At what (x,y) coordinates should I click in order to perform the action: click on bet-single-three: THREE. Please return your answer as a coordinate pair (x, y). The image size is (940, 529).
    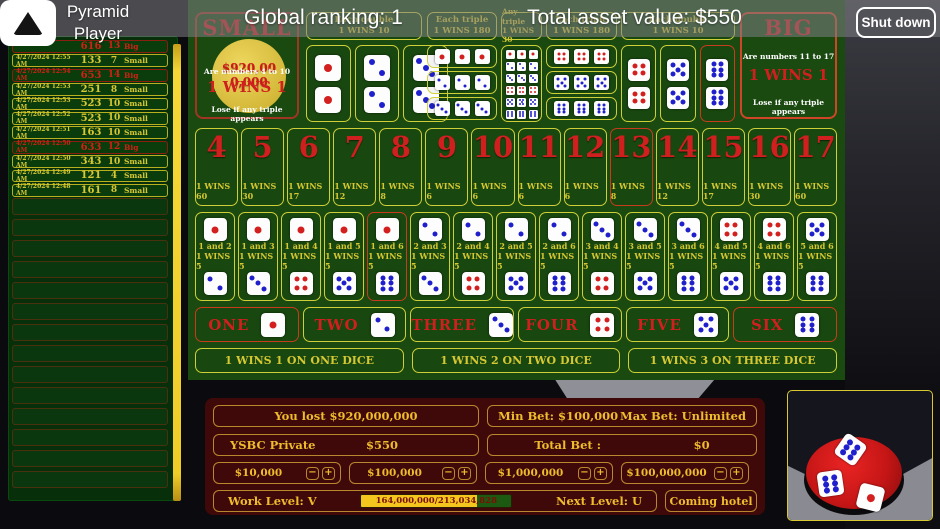
    Looking at the image, I should click on (462, 324).